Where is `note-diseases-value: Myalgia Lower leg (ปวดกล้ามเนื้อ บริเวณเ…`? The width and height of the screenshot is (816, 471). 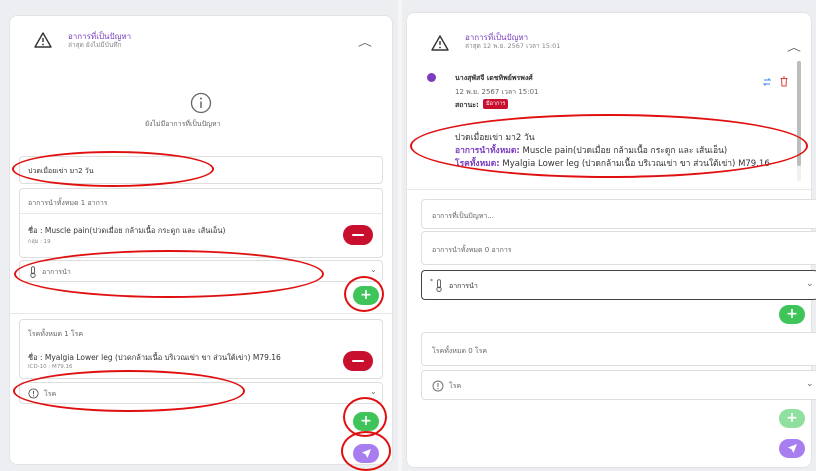
note-diseases-value: Myalgia Lower leg (ปวดกล้ามเนื้อ บริเวณเ… is located at coordinates (634, 164).